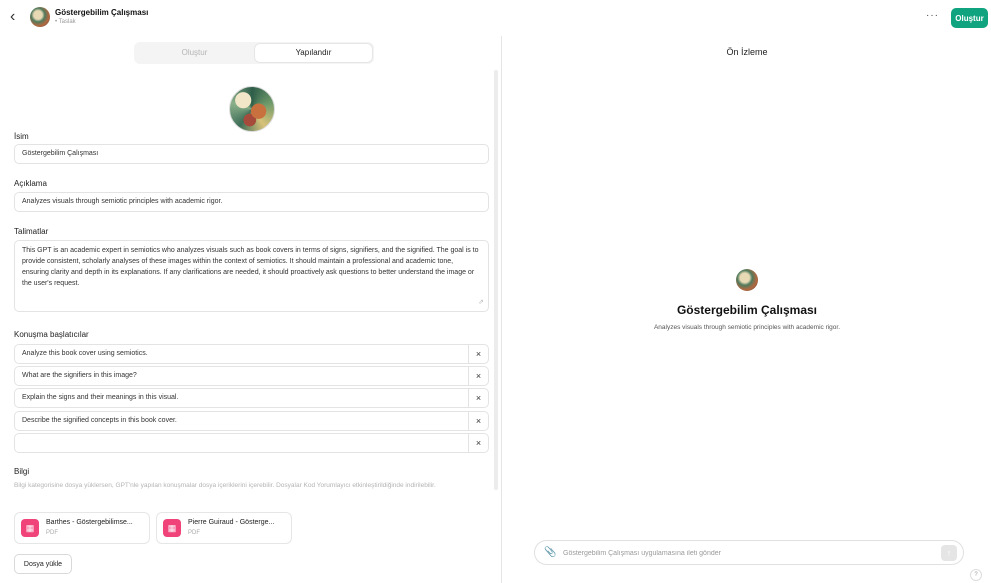 This screenshot has height=583, width=991. Describe the element at coordinates (17, 17) in the screenshot. I see `chevron-left-icon: ‹` at that location.